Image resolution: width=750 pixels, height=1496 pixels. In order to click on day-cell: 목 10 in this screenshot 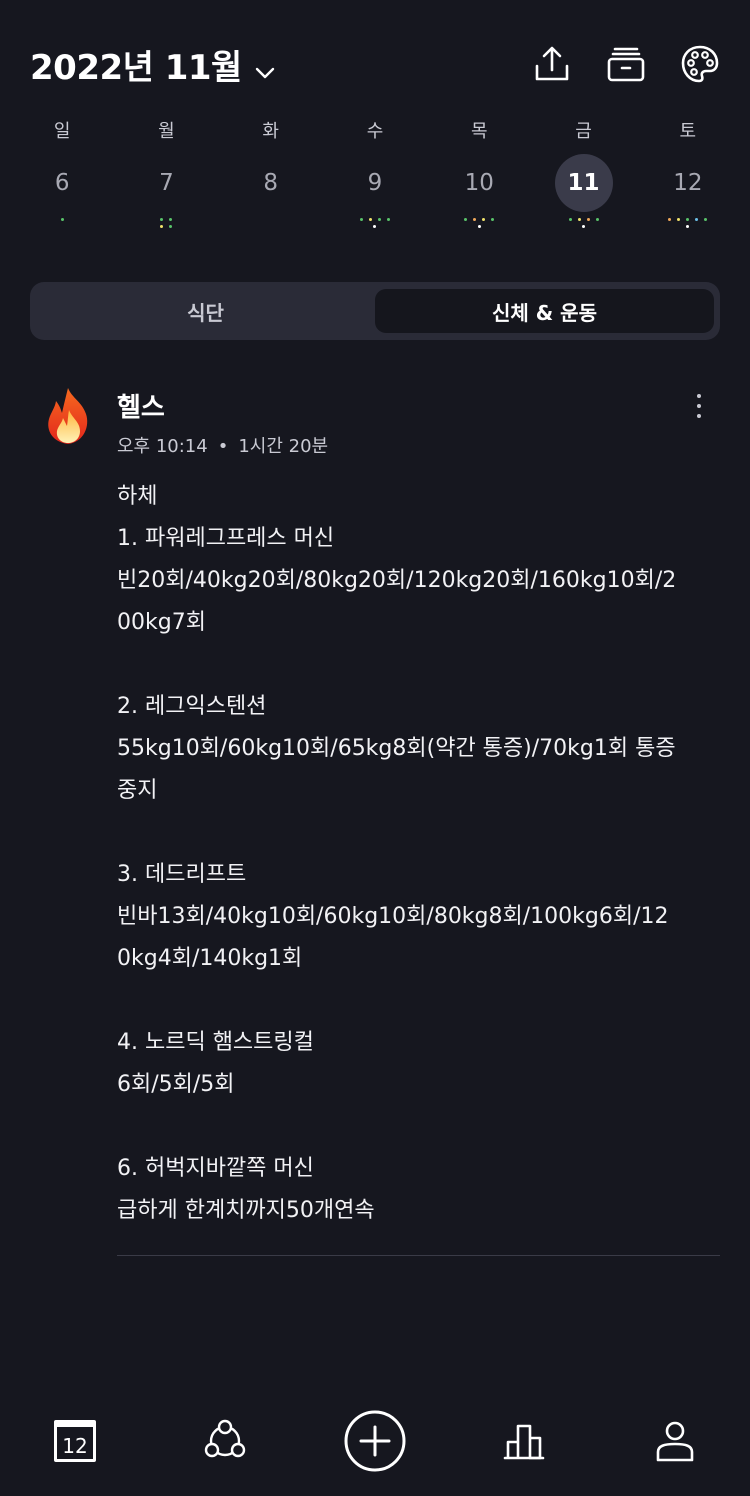, I will do `click(479, 172)`.